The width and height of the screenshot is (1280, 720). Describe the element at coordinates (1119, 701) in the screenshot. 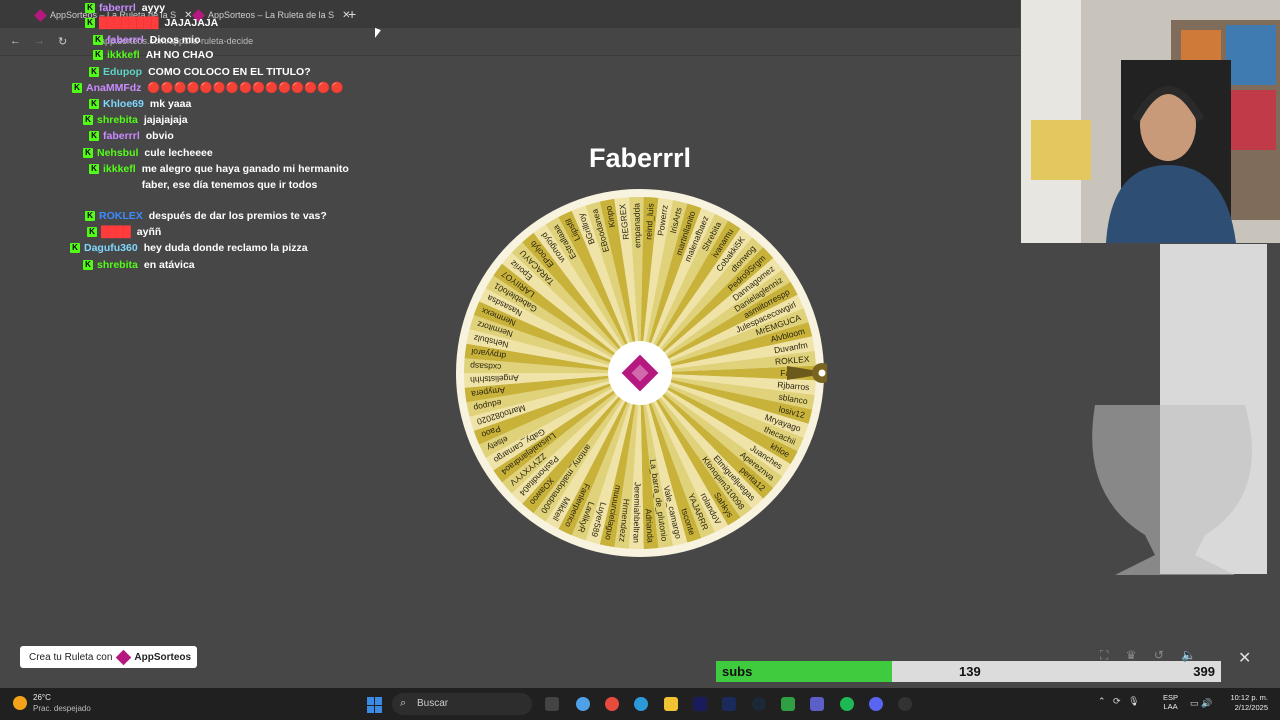

I see `system-tray: ⌃ ⟳ 🎙` at that location.